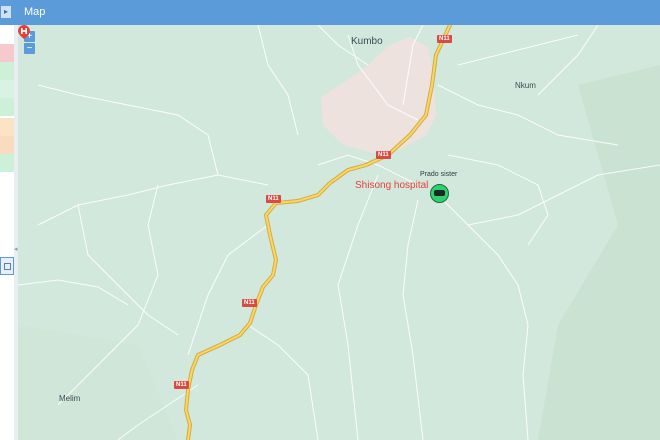  What do you see at coordinates (525, 85) in the screenshot?
I see `place-label-nkum: Nkum` at bounding box center [525, 85].